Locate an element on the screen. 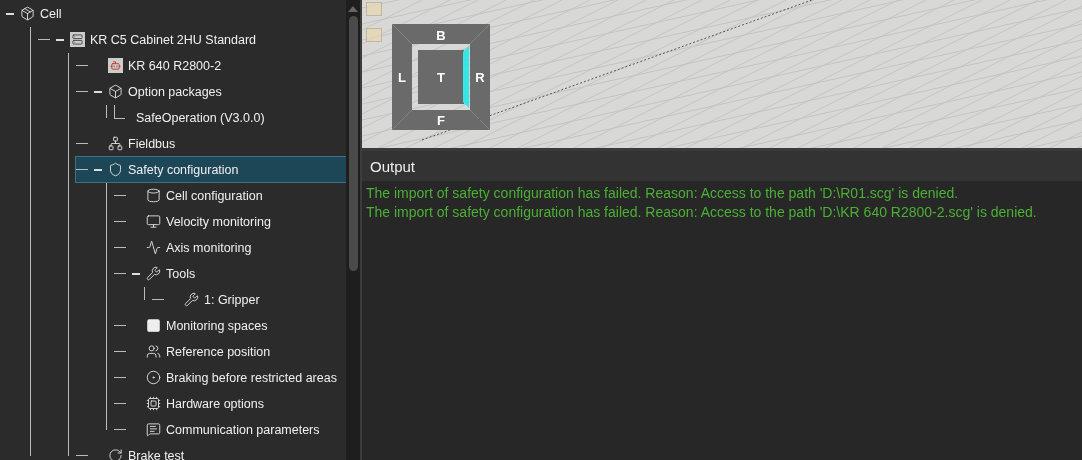 The image size is (1082, 460). tree-item: Braking before restricted areas is located at coordinates (230, 377).